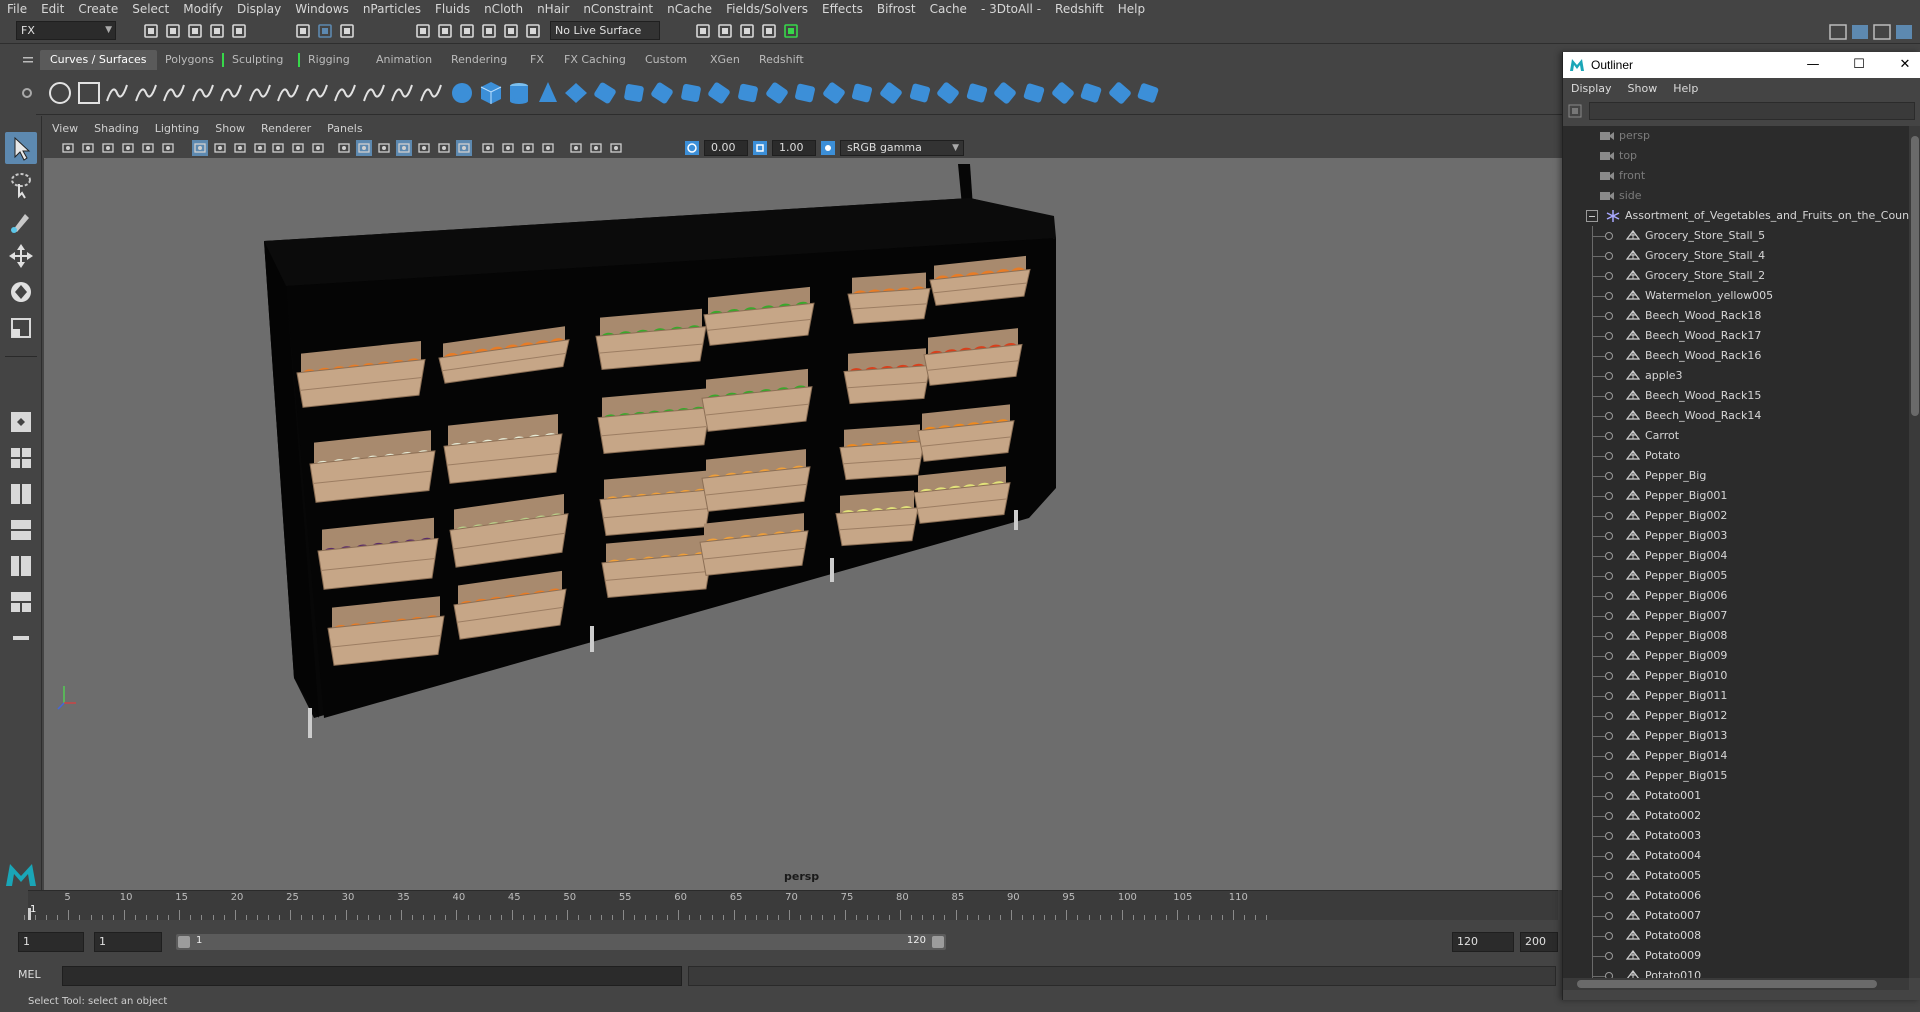  What do you see at coordinates (605, 93) in the screenshot?
I see `nurbs-torus-icon` at bounding box center [605, 93].